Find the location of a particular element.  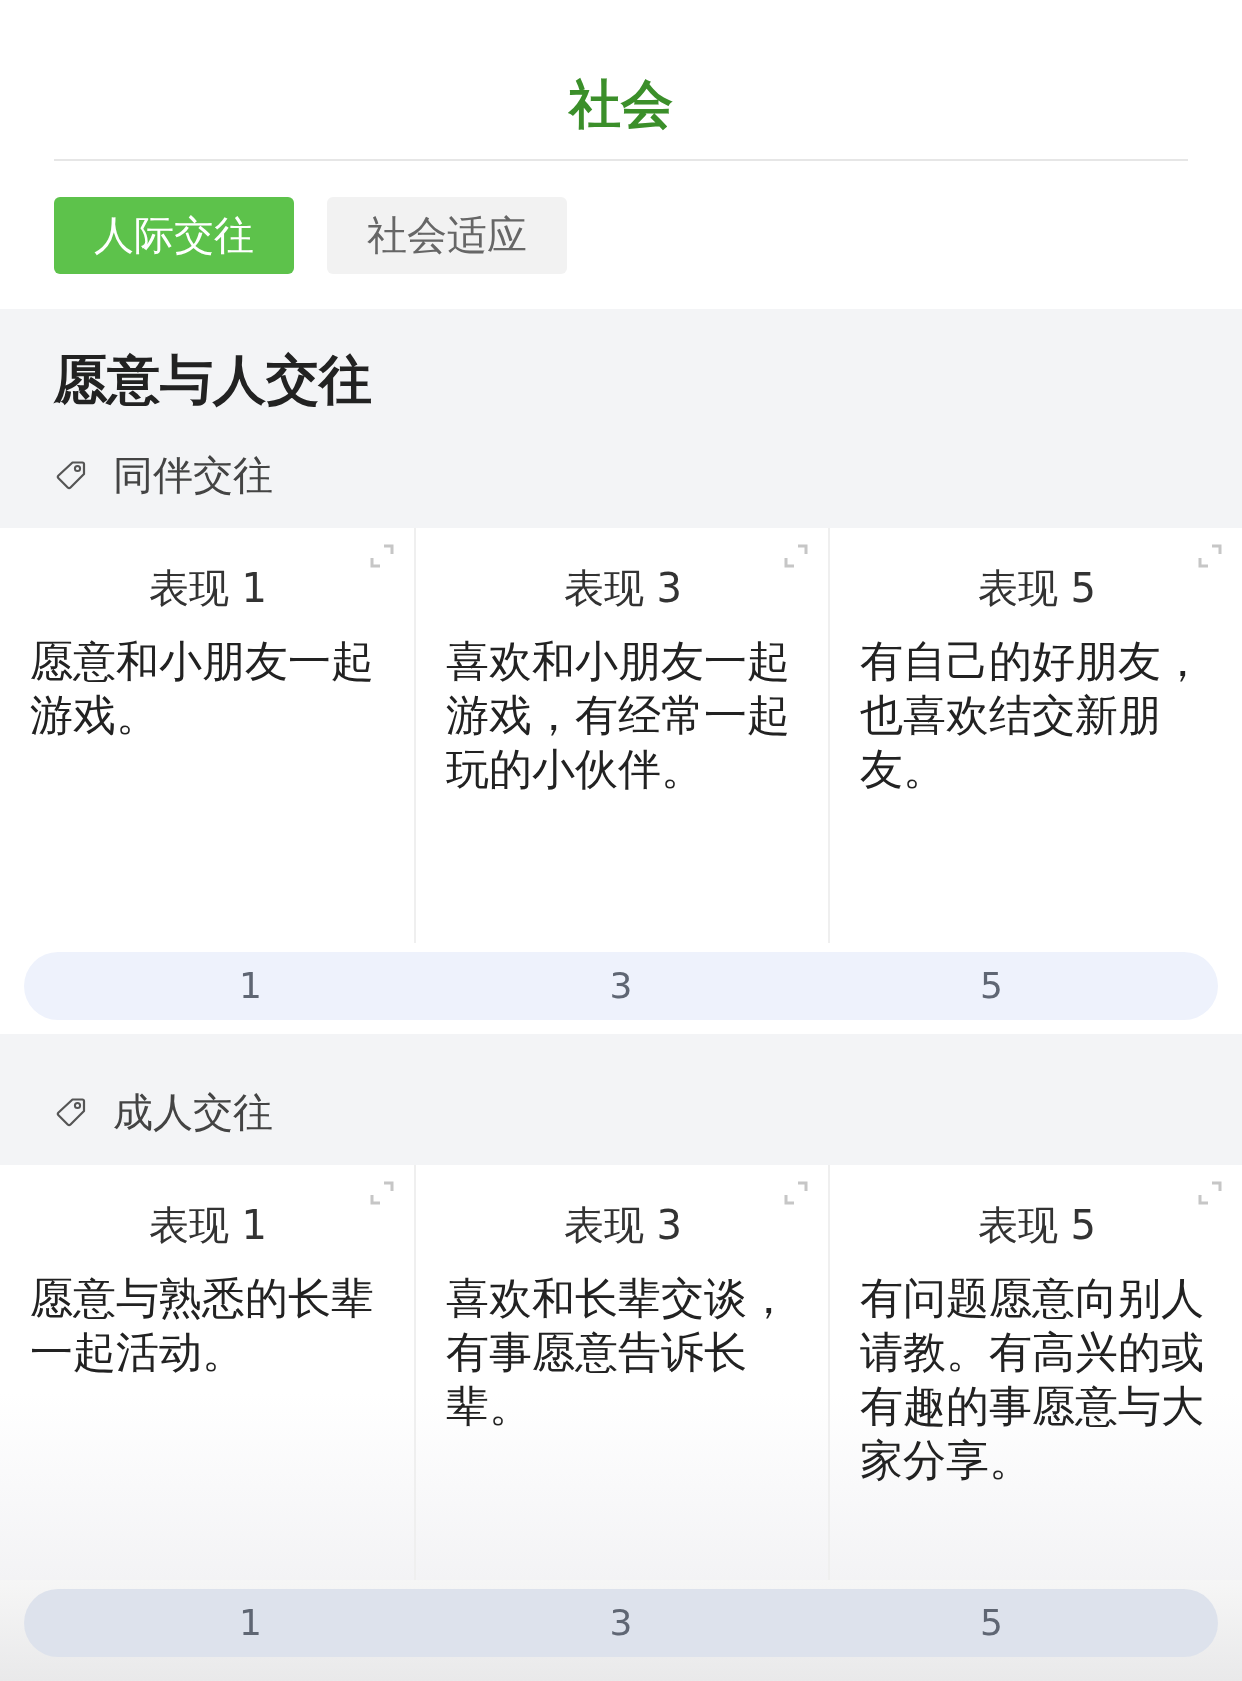

card-text: 喜欢和长辈交谈，有事愿意告诉长辈。 is located at coordinates (618, 1352).